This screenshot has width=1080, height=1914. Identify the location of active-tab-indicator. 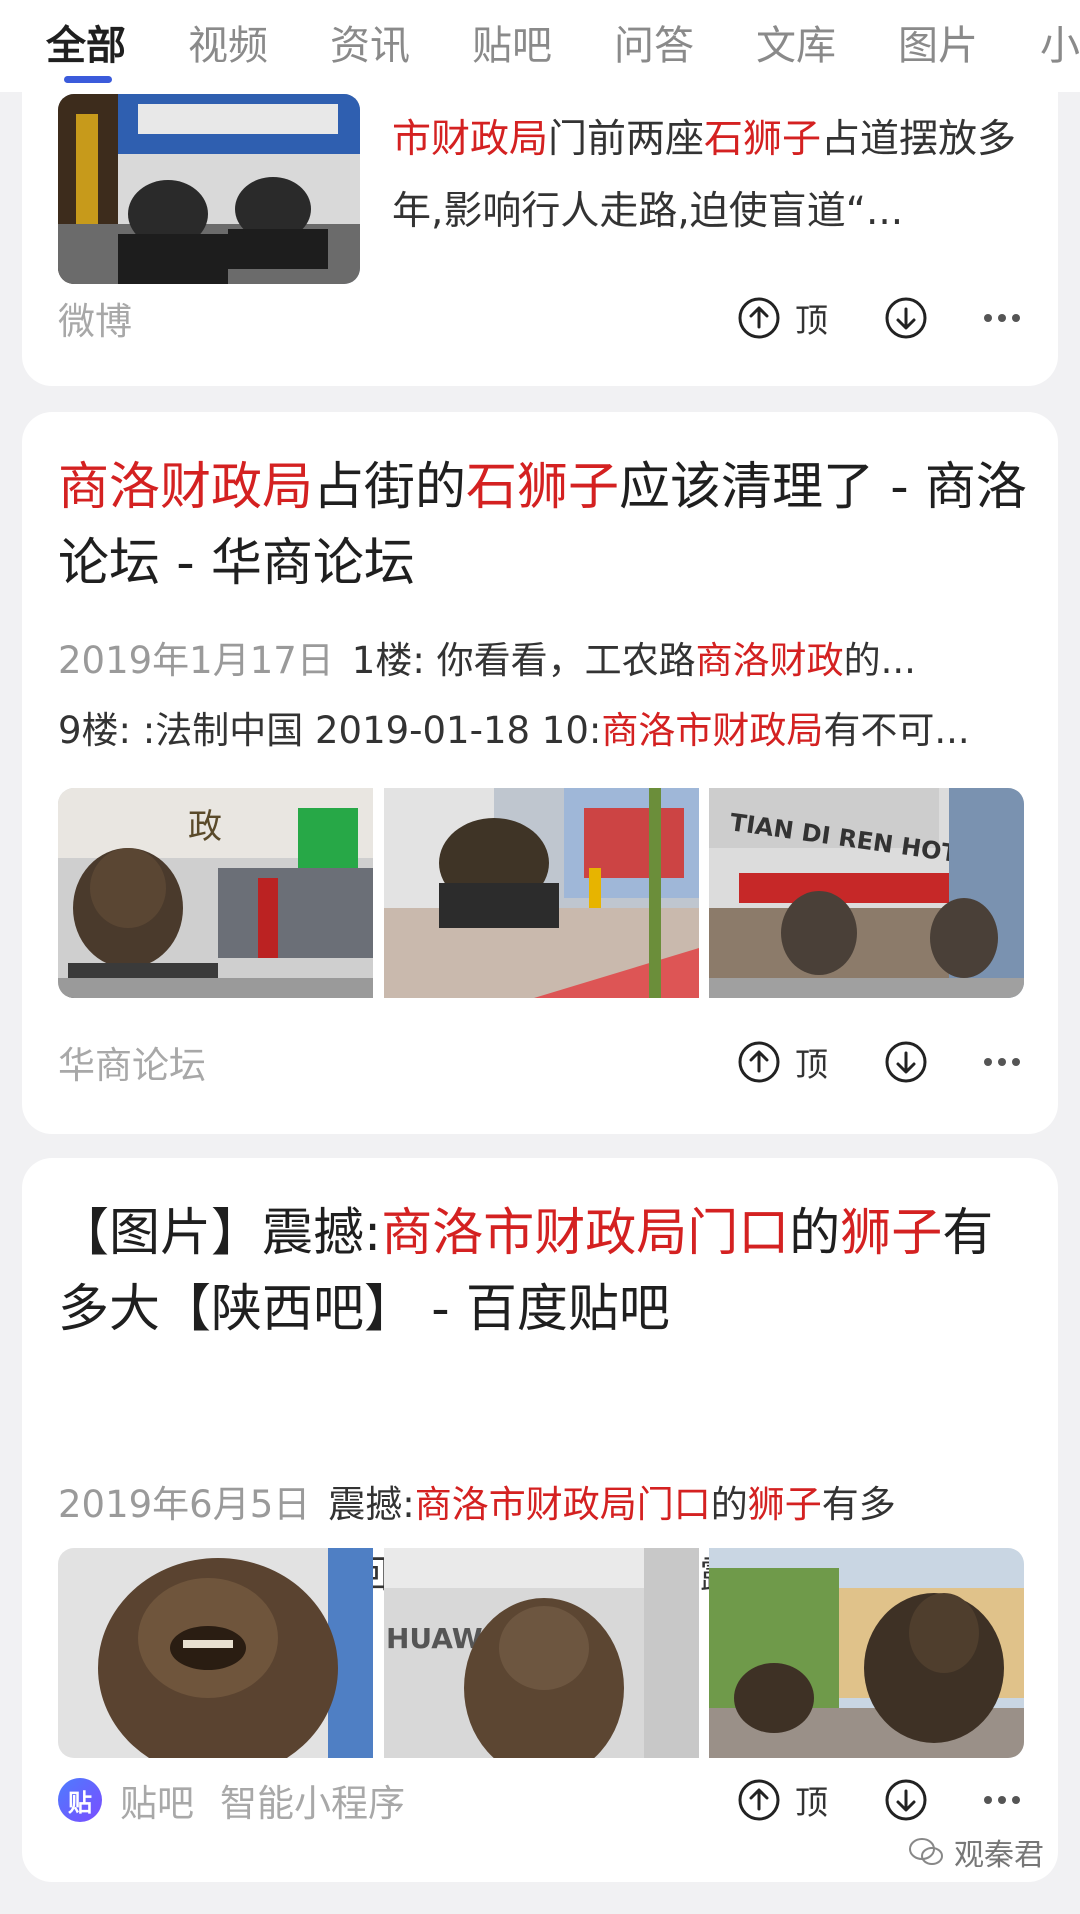
(88, 79).